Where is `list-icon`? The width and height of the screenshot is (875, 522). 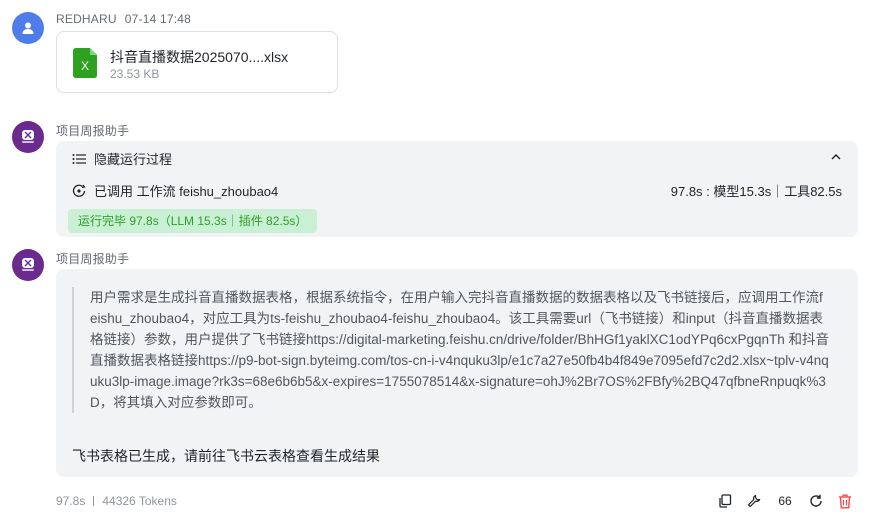
list-icon is located at coordinates (79, 158).